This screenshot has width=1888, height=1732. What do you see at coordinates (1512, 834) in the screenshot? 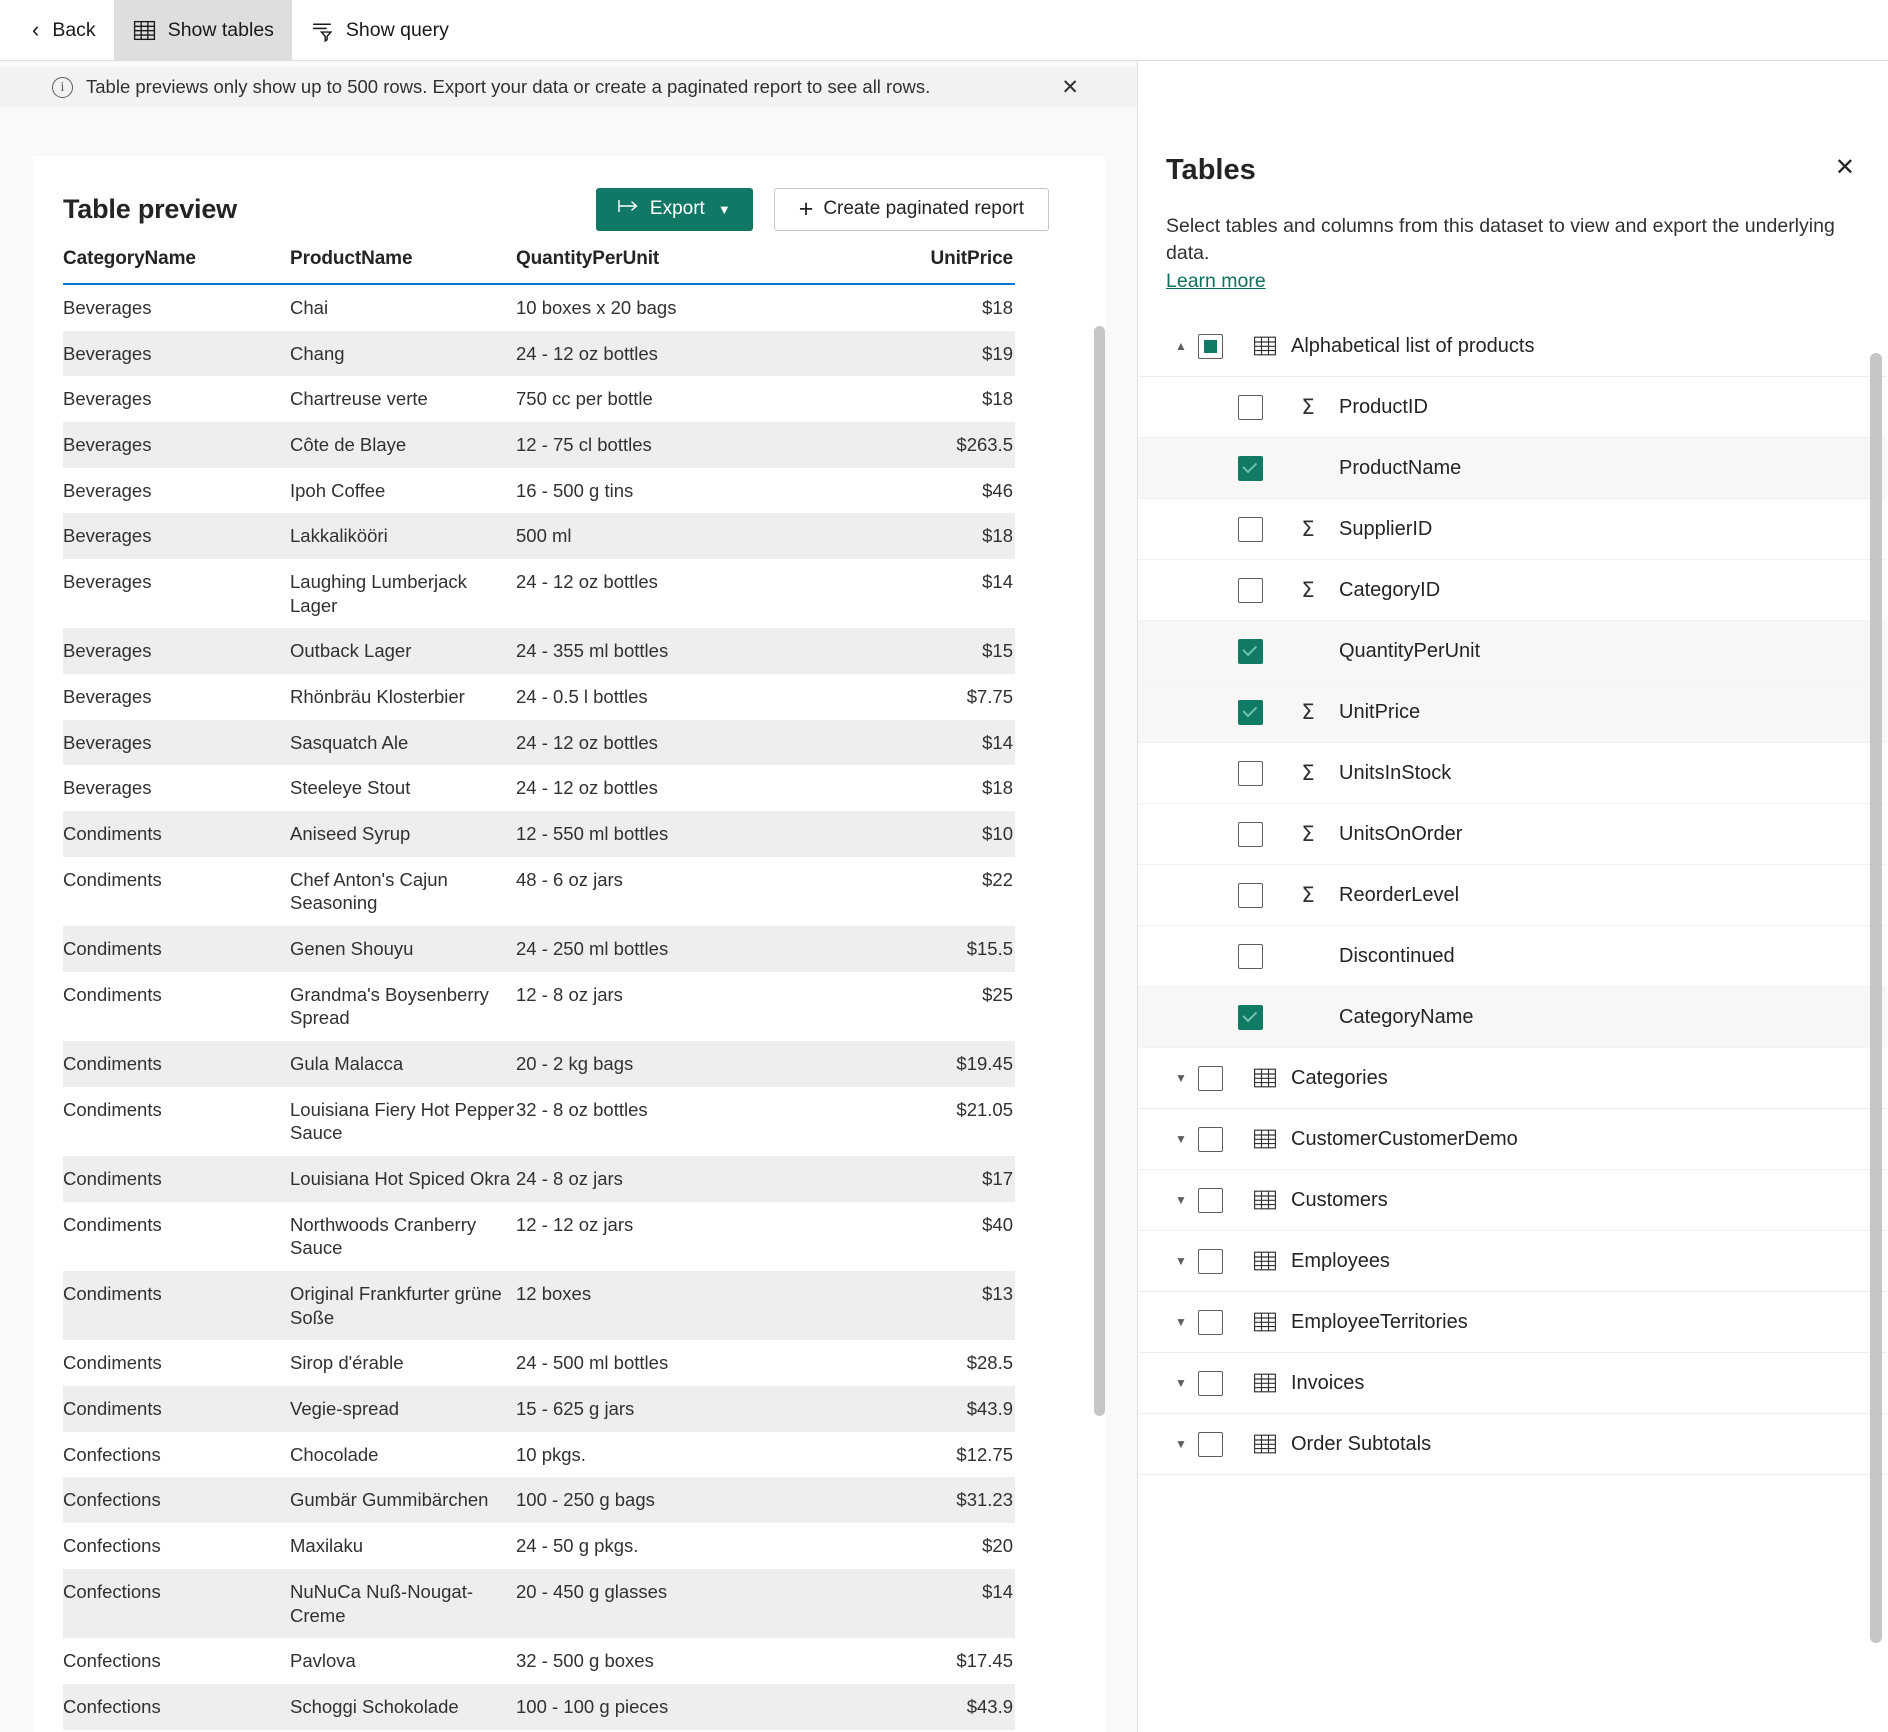
I see `tree-column-row: Σ UnitsOnOrder` at bounding box center [1512, 834].